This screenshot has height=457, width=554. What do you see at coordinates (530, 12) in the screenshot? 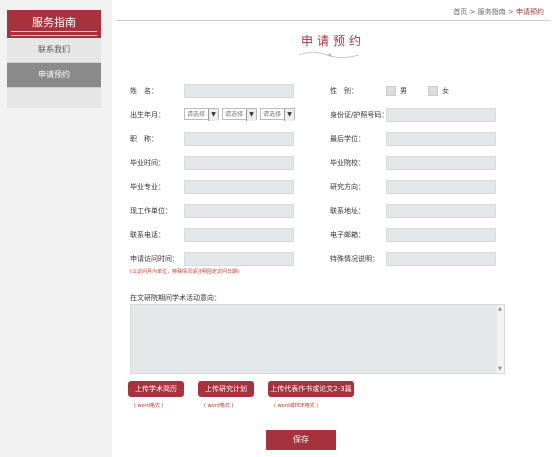
I see `breadcrumb-current: 申请预约` at bounding box center [530, 12].